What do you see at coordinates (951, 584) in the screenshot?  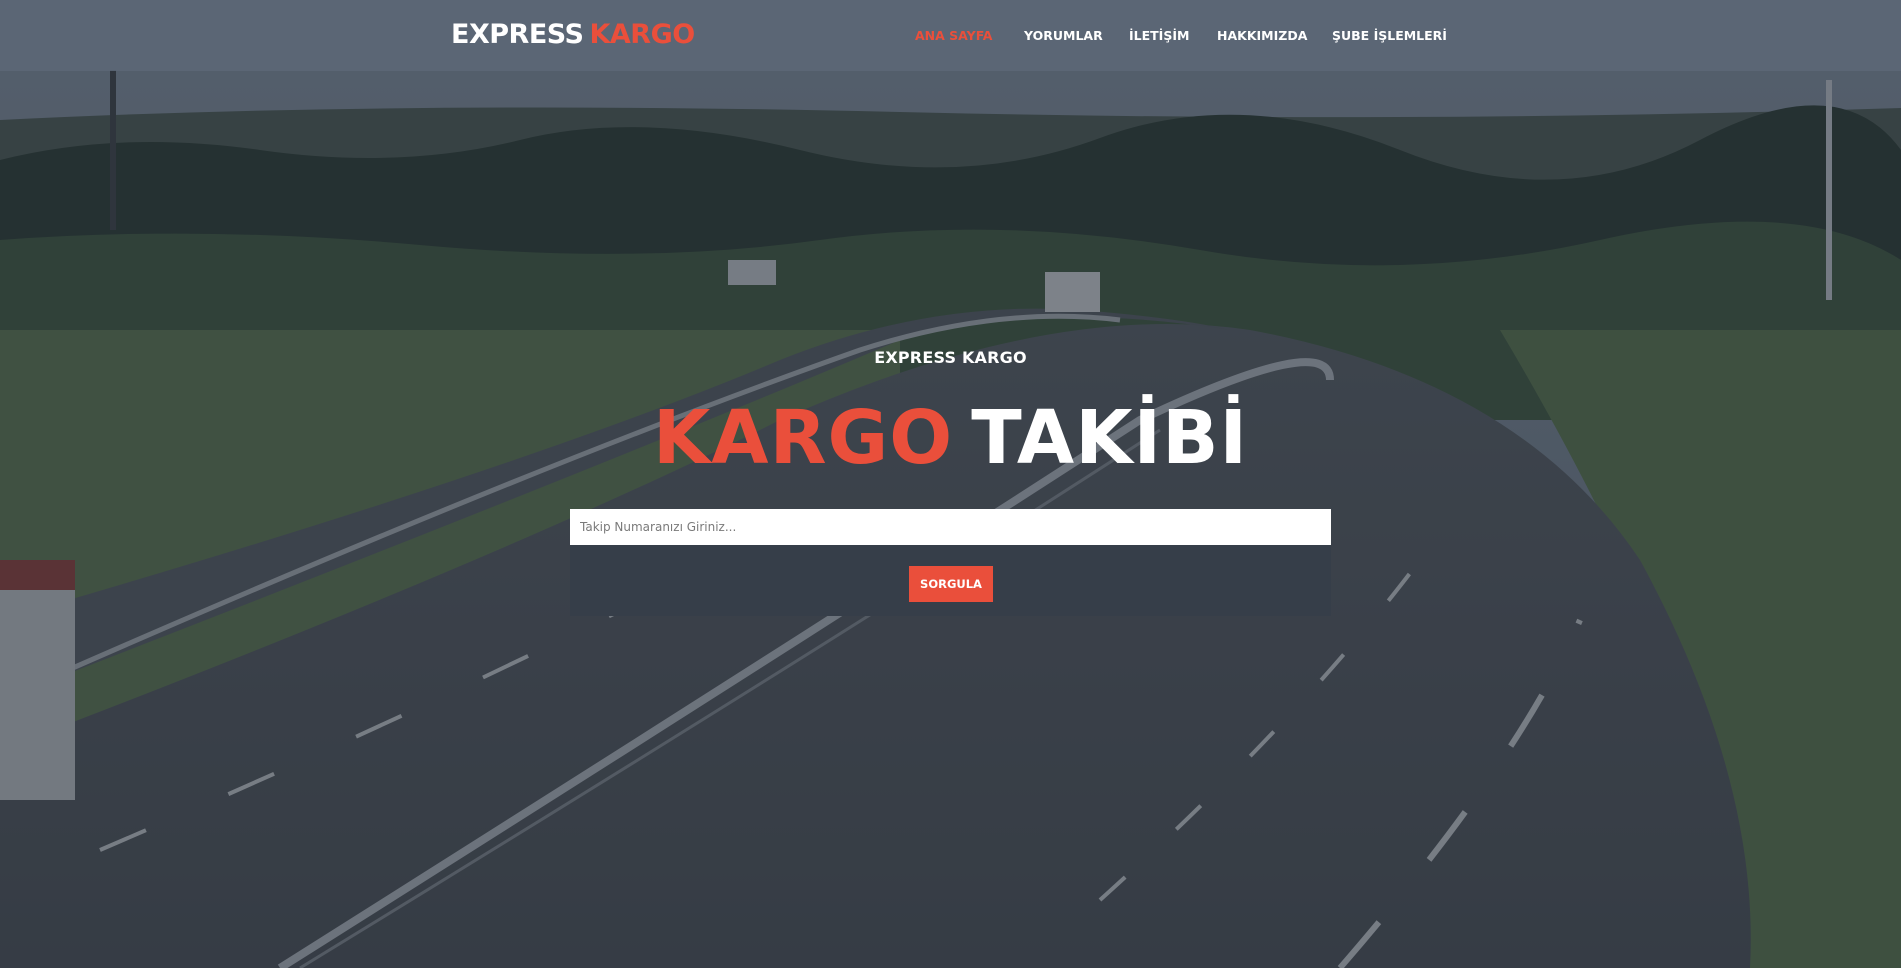 I see `sorgula-button: SORGULA` at bounding box center [951, 584].